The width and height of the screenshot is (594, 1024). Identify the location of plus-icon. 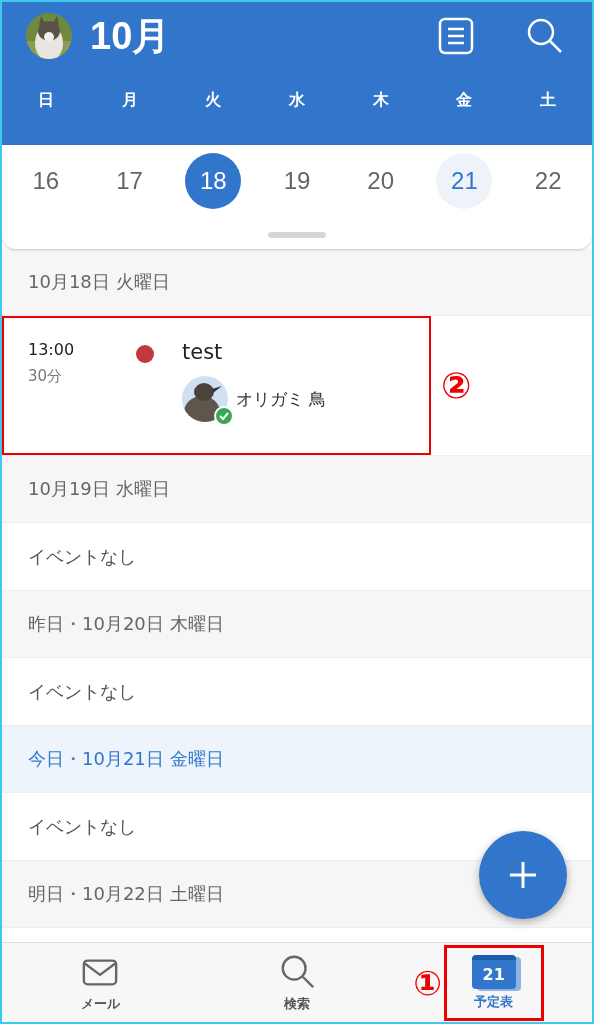
(523, 875).